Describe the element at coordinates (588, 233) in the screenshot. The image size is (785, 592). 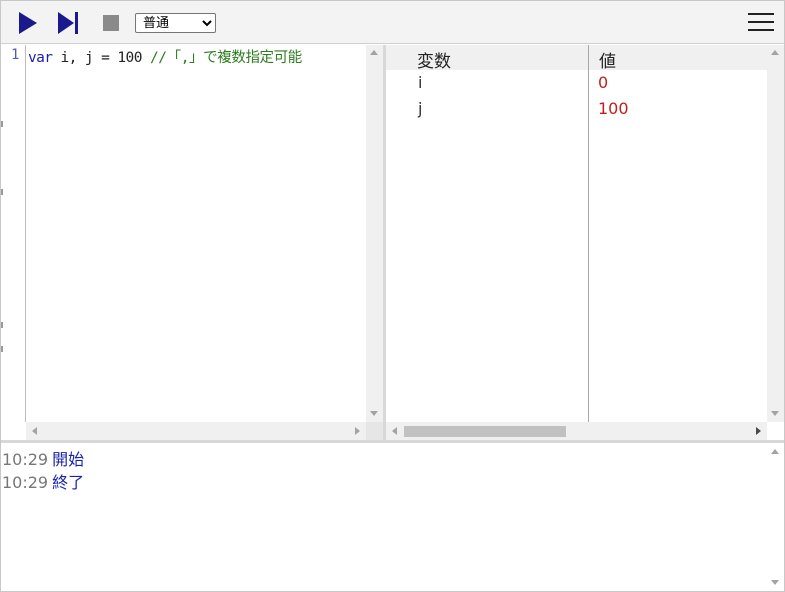
I see `column-divider` at that location.